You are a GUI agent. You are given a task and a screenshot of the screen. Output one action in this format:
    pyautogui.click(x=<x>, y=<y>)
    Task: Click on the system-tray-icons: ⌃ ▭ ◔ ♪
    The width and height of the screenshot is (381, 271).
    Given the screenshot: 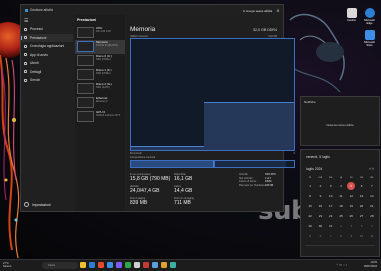 What is the action you would take?
    pyautogui.click(x=341, y=265)
    